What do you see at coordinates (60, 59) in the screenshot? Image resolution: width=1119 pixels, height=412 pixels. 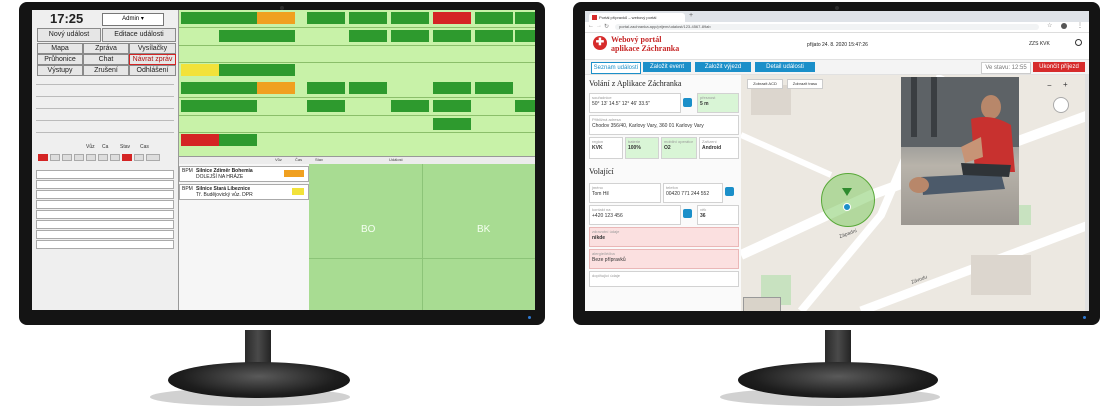 I see `menu-pruhonice-button: Průhonice` at bounding box center [60, 59].